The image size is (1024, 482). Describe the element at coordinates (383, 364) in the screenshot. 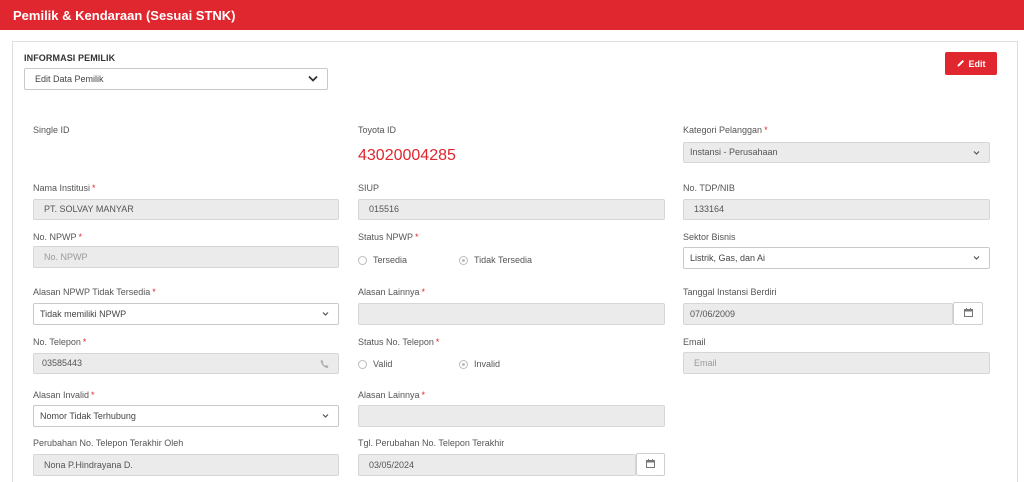

I see `radio-label: Valid` at that location.